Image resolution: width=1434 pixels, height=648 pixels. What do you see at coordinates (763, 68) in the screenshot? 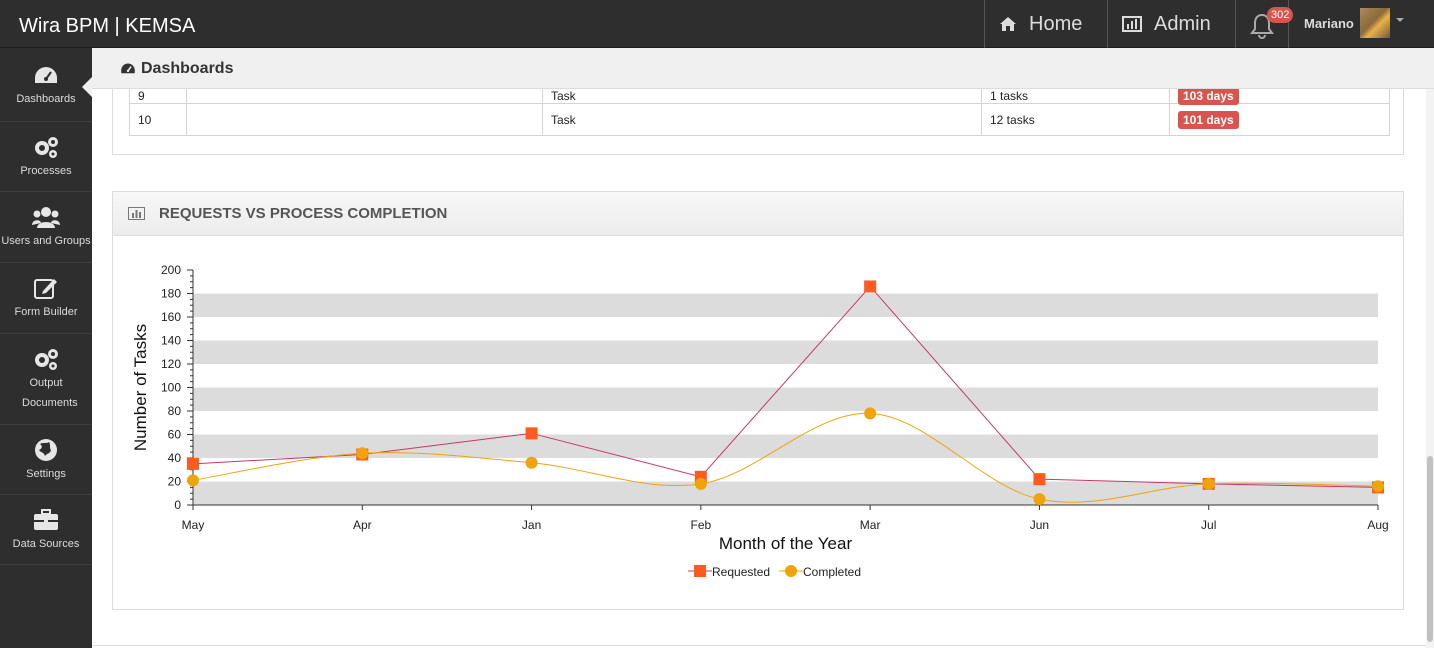
I see `page-header: Dashboards` at bounding box center [763, 68].